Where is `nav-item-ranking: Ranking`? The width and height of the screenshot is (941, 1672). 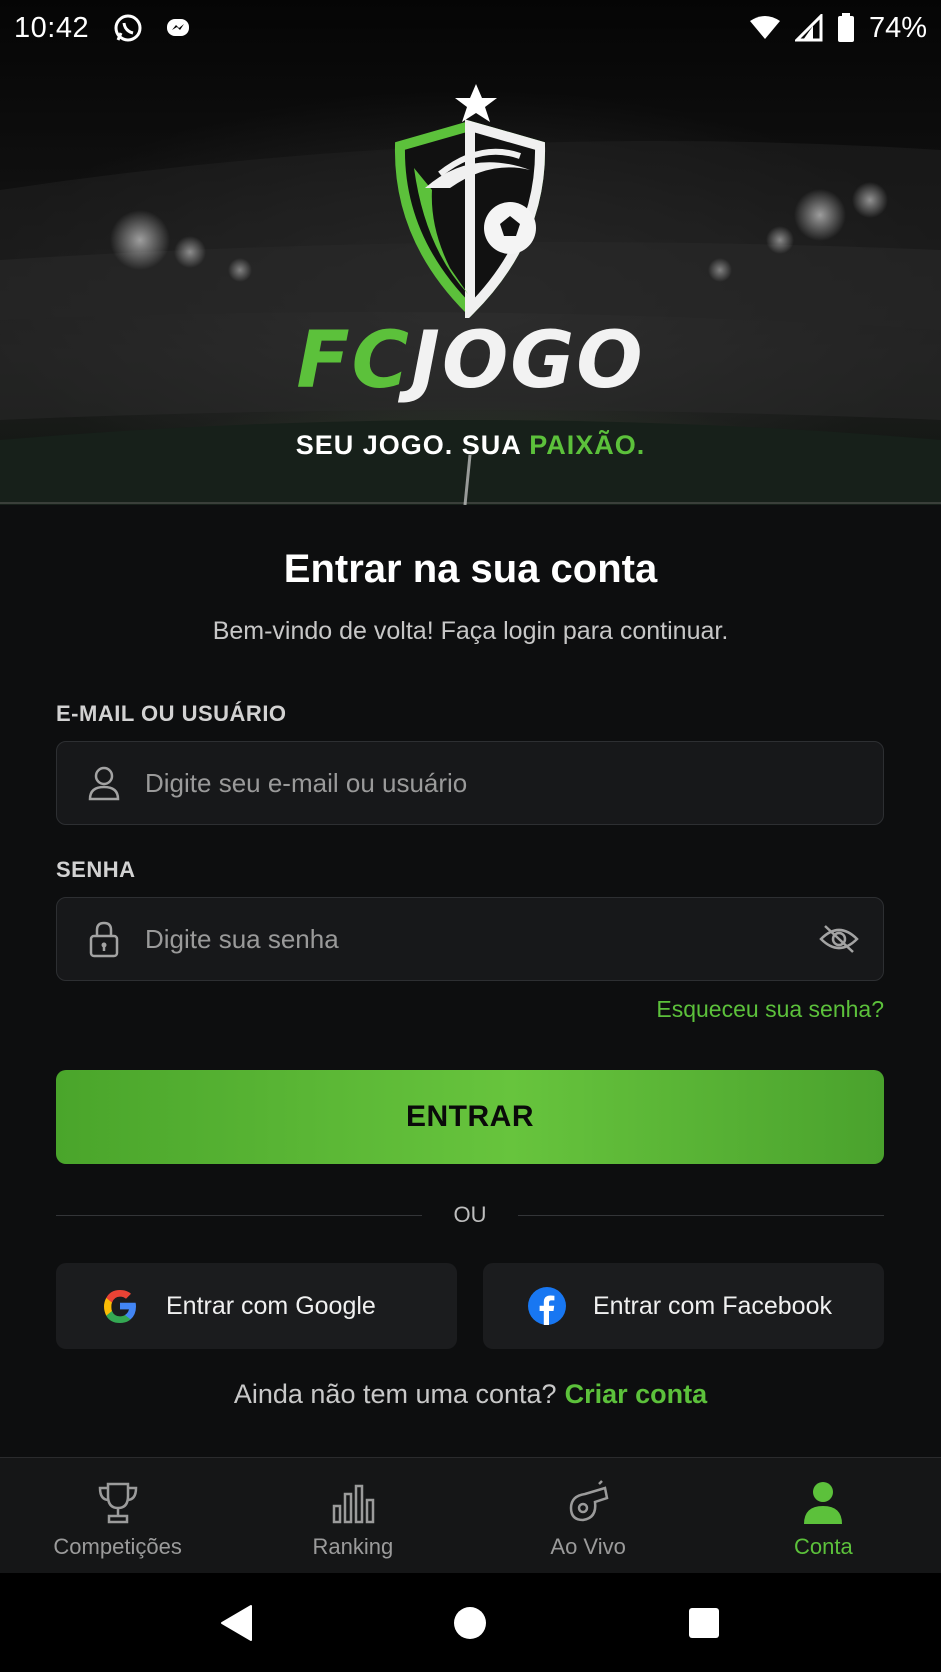 nav-item-ranking: Ranking is located at coordinates (352, 1515).